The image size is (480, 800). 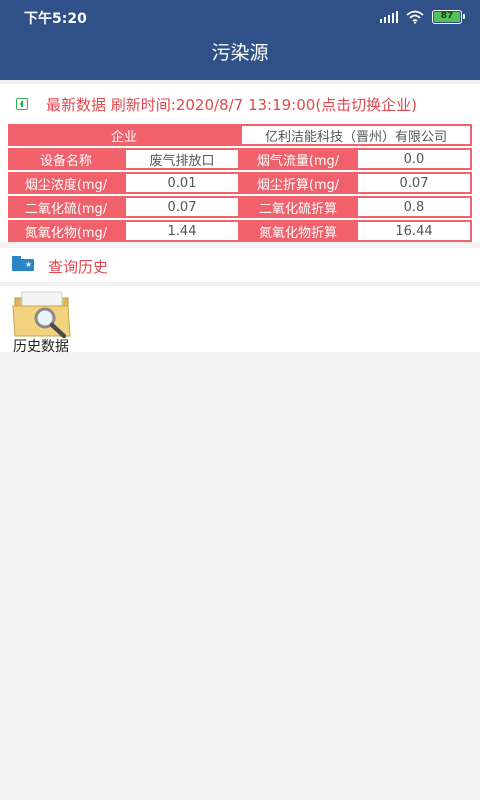 I want to click on cell-value: 0.0, so click(x=414, y=159).